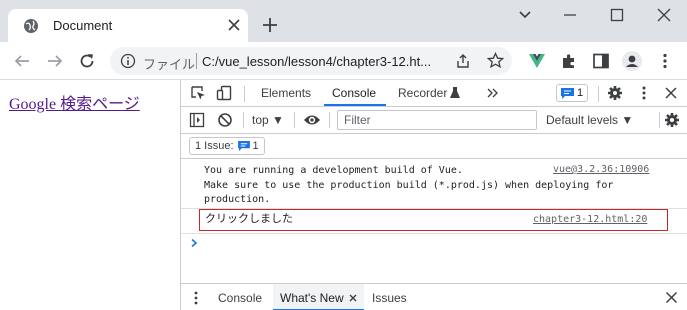 Image resolution: width=687 pixels, height=310 pixels. I want to click on address-separator, so click(196, 61).